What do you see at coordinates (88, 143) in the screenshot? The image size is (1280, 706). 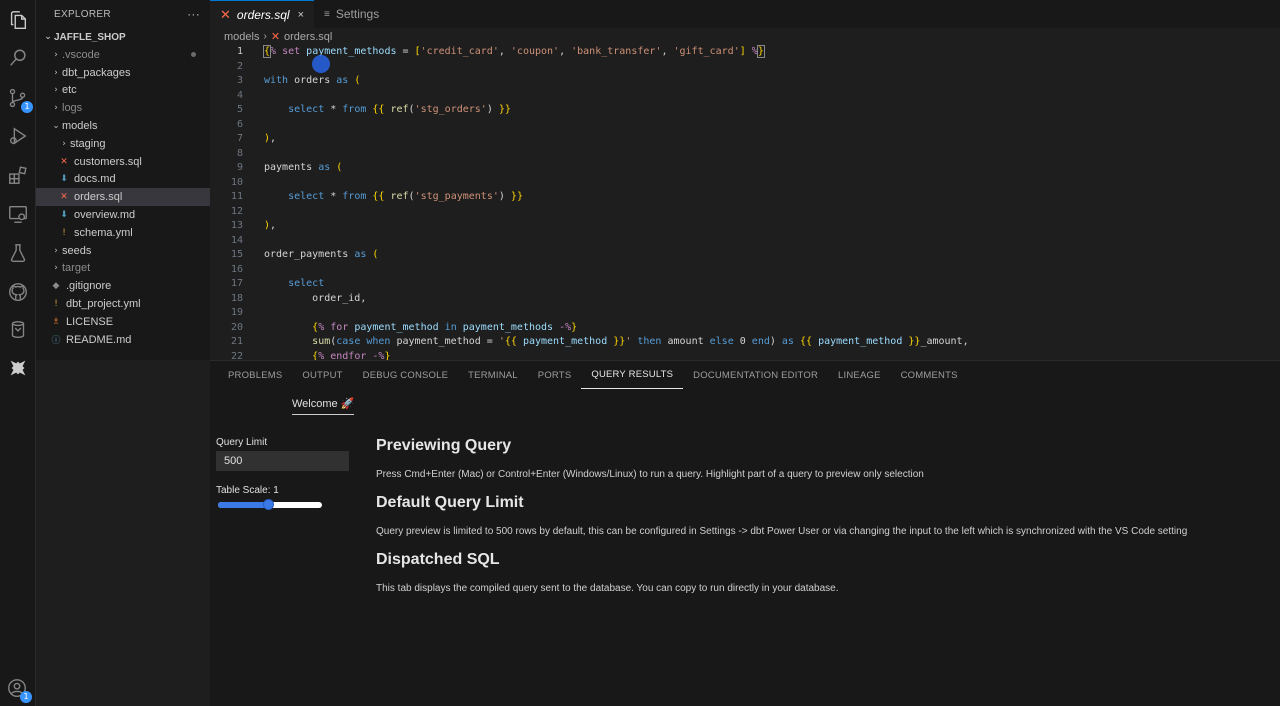 I see `tree-item-label: staging` at bounding box center [88, 143].